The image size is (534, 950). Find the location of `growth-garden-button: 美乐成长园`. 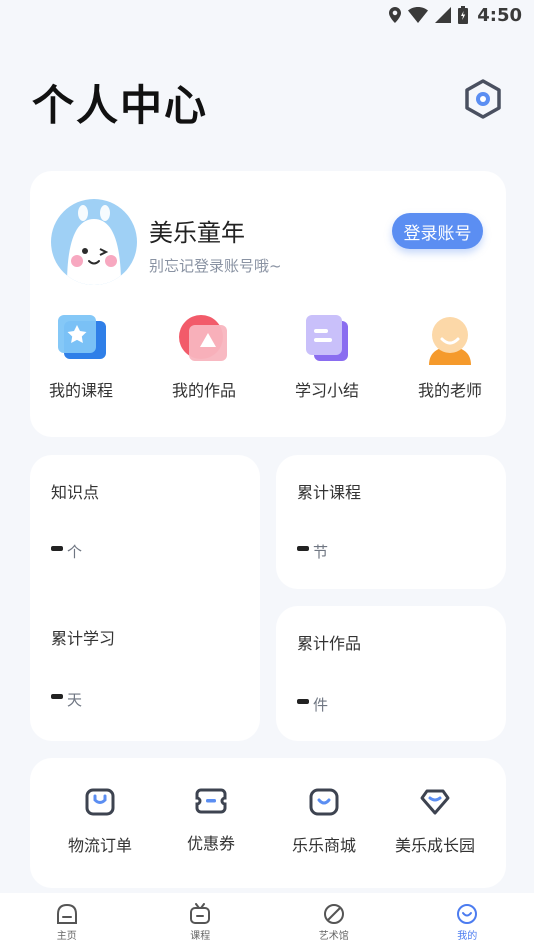

growth-garden-button: 美乐成长园 is located at coordinates (435, 828).